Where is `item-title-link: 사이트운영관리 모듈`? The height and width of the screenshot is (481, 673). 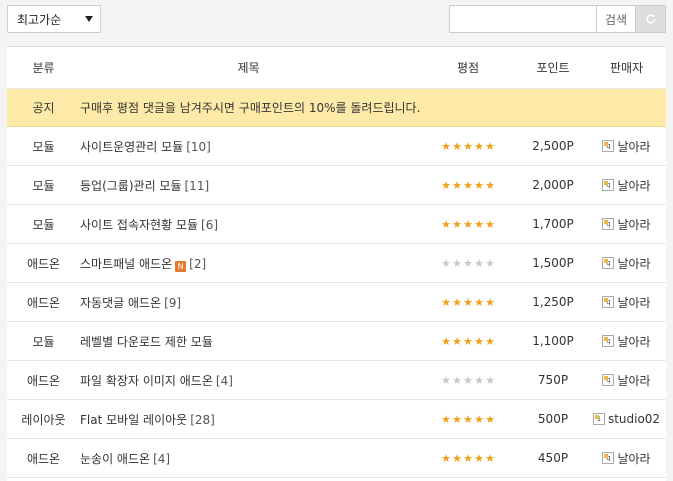
item-title-link: 사이트운영관리 모듈 is located at coordinates (131, 147).